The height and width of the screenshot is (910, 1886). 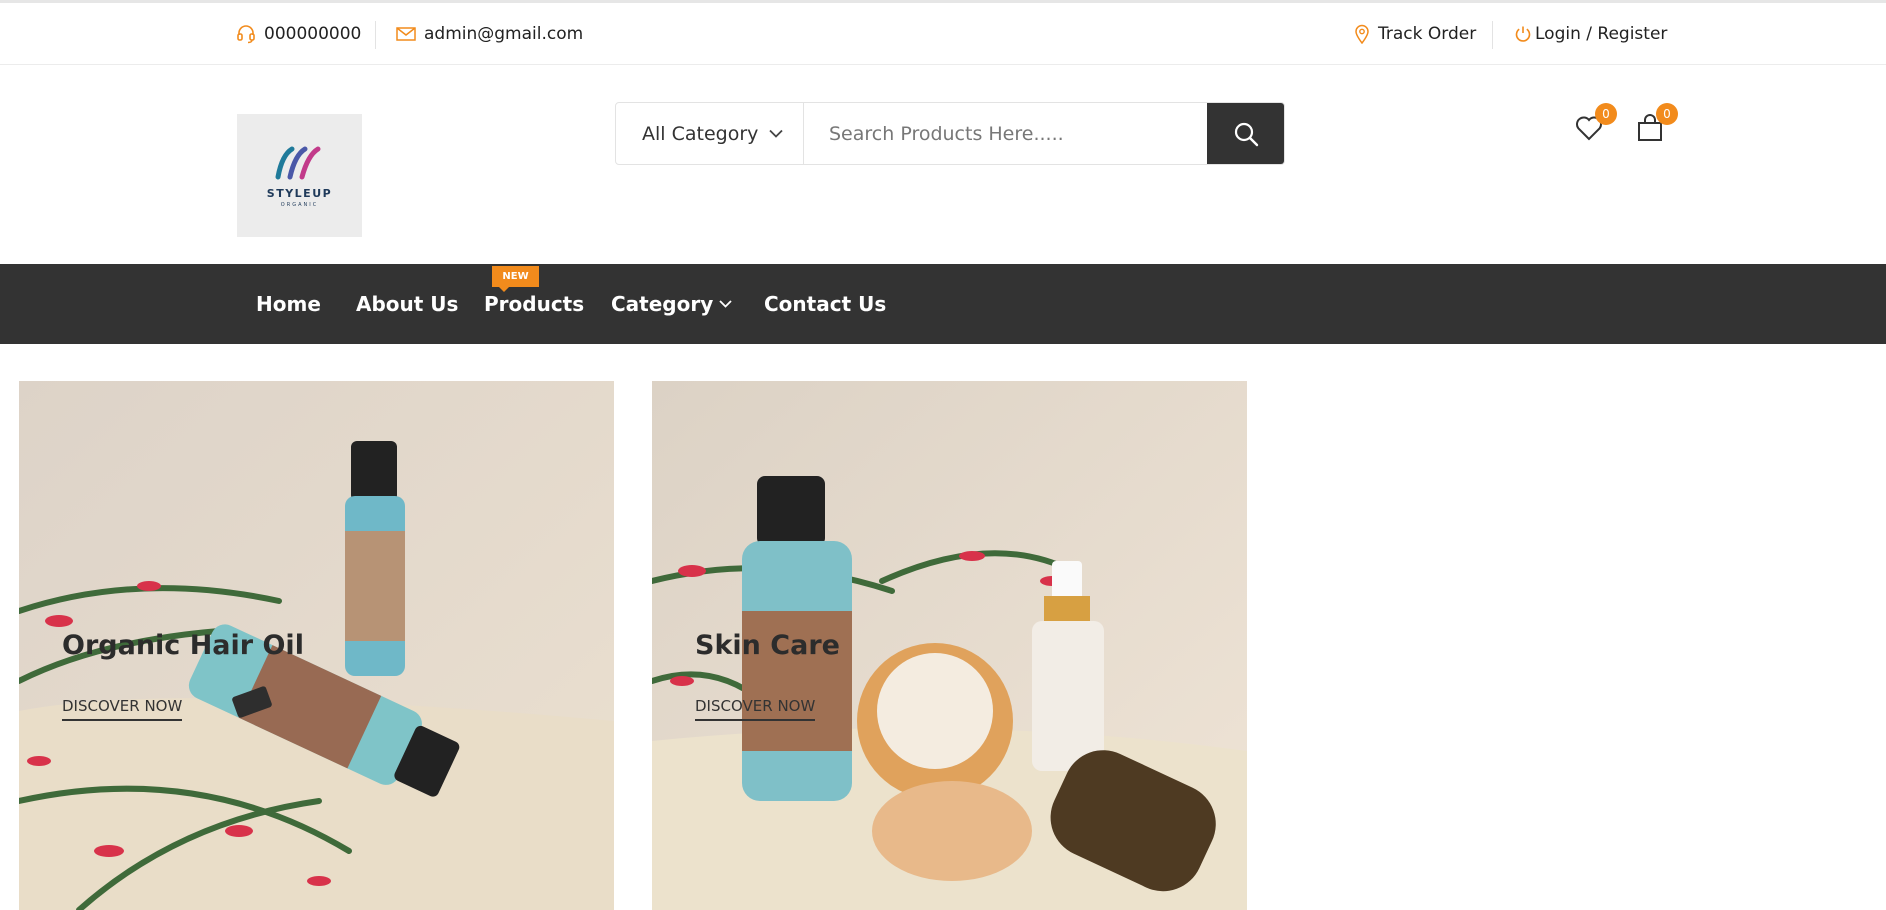 I want to click on envelope-icon, so click(x=406, y=34).